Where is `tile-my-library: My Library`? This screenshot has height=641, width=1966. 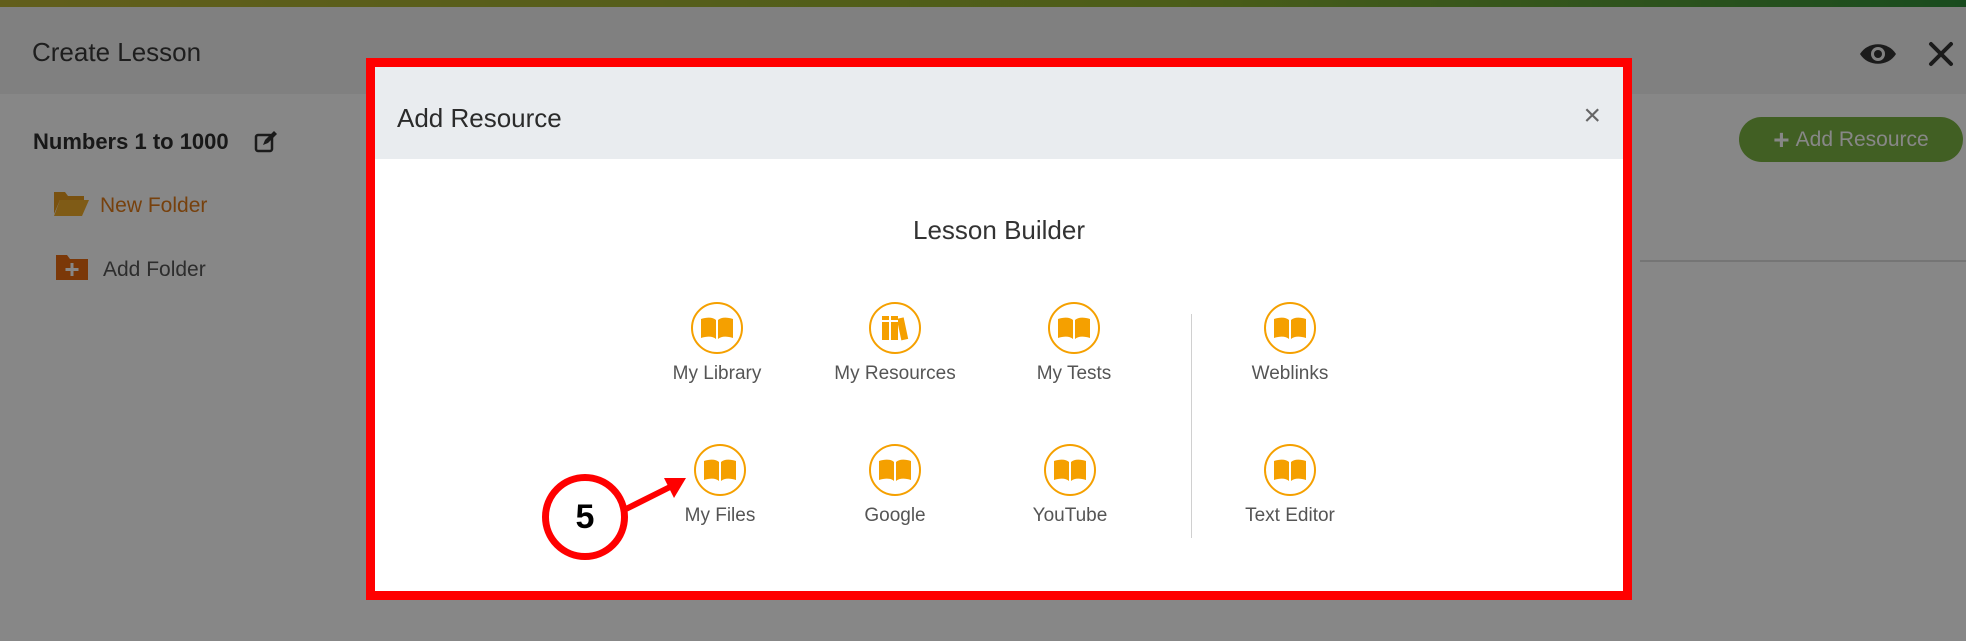
tile-my-library: My Library is located at coordinates (717, 343).